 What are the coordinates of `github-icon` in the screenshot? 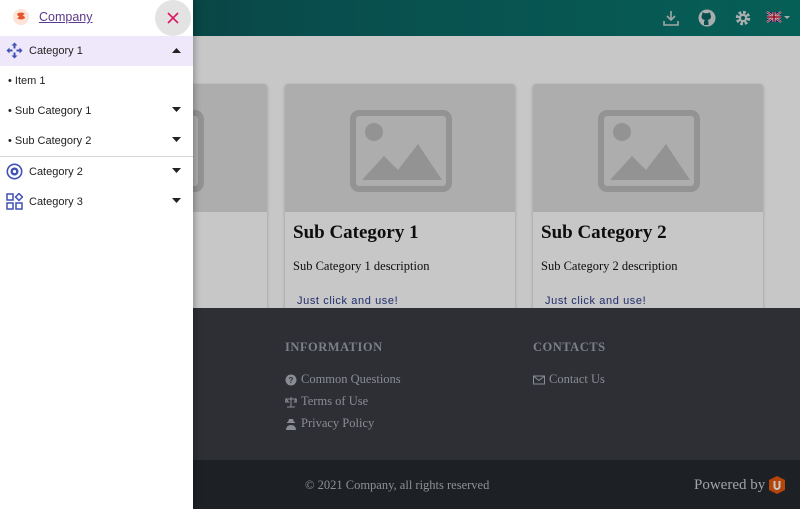 It's located at (707, 18).